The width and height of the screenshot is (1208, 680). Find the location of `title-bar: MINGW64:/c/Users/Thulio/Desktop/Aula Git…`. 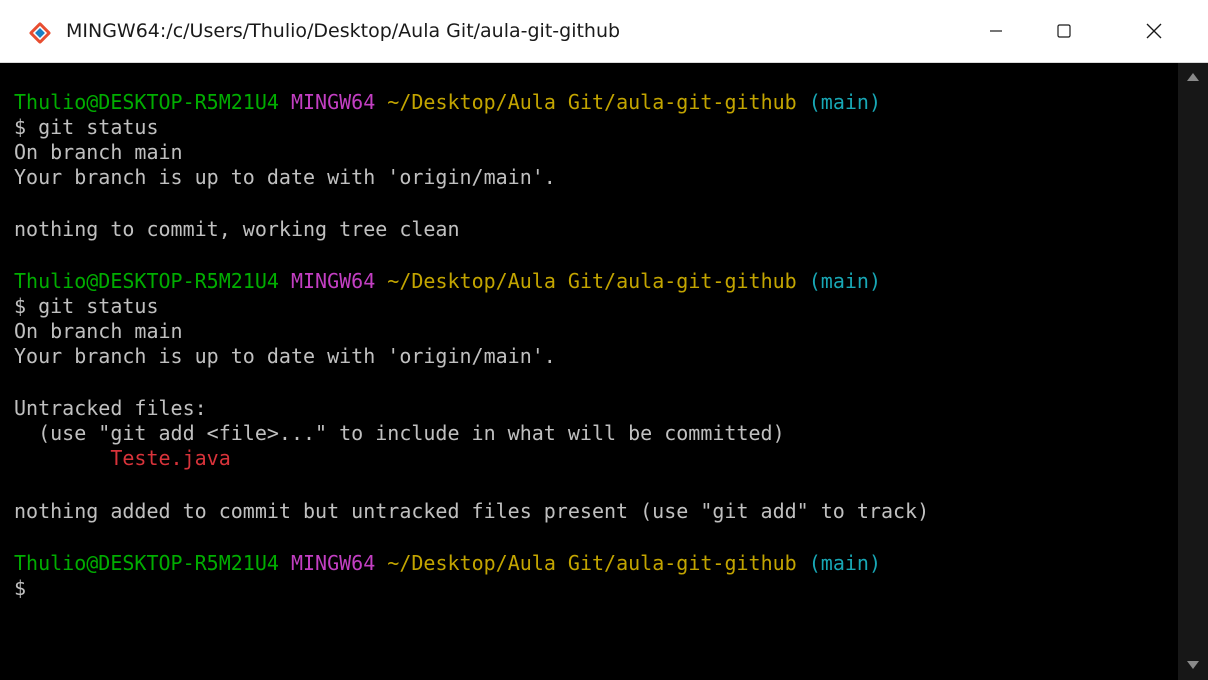

title-bar: MINGW64:/c/Users/Thulio/Desktop/Aula Git… is located at coordinates (604, 31).